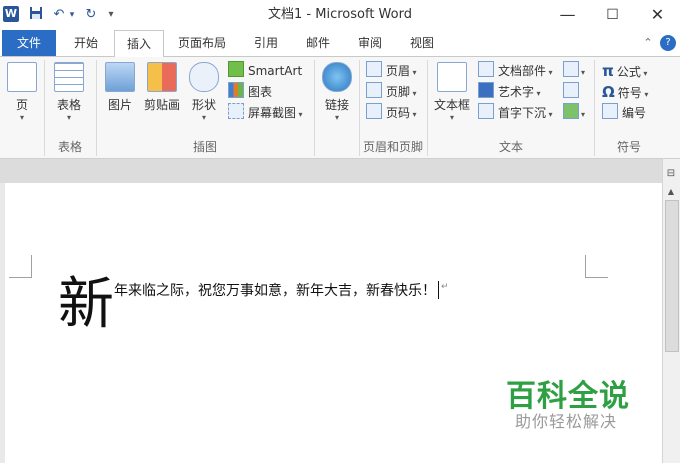  What do you see at coordinates (391, 71) in the screenshot?
I see `header-button: 页眉 ▾` at bounding box center [391, 71].